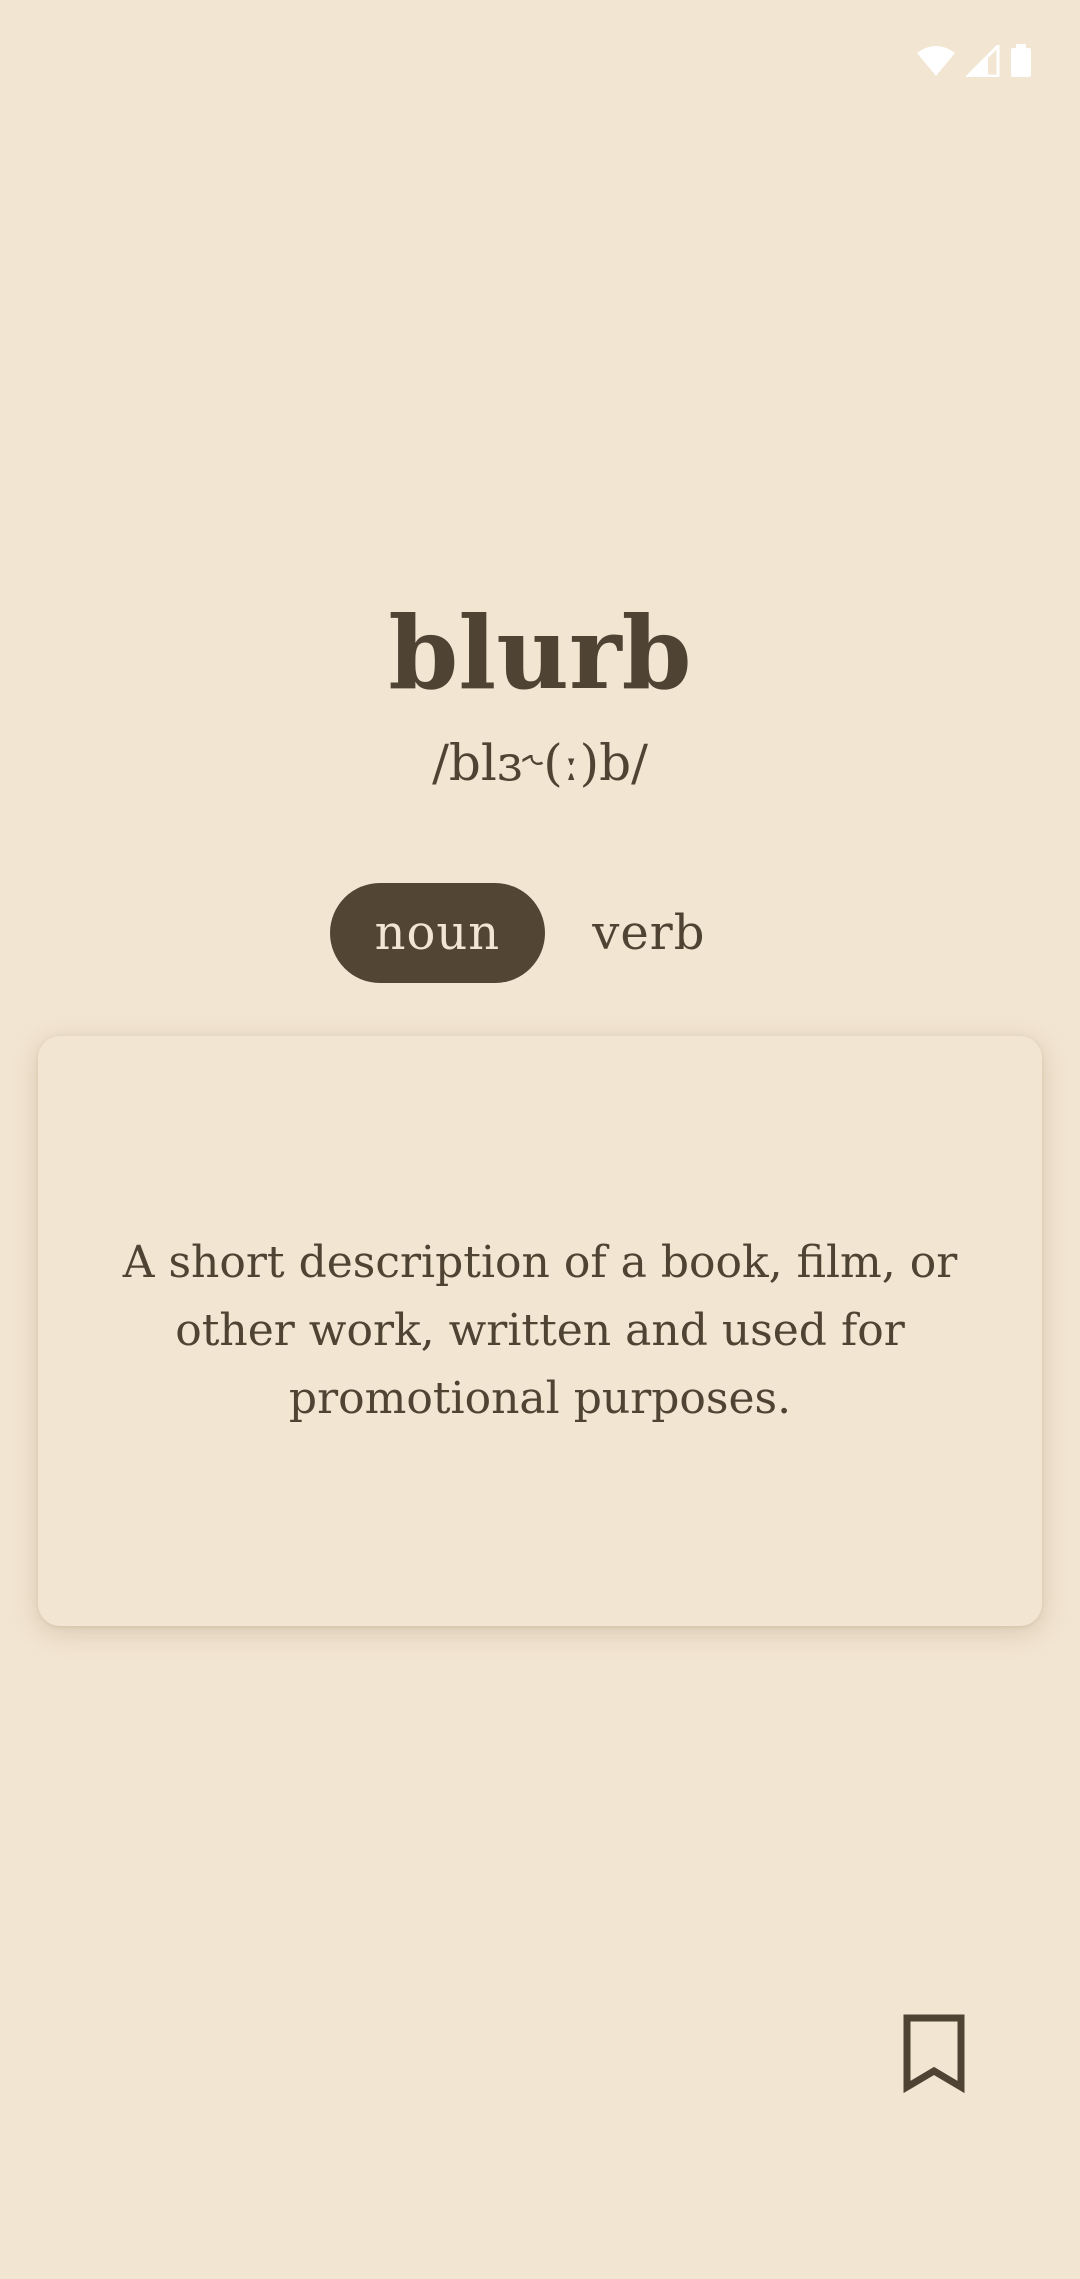  I want to click on phonetic-transcription: /blɜ˞(ː)b/, so click(540, 763).